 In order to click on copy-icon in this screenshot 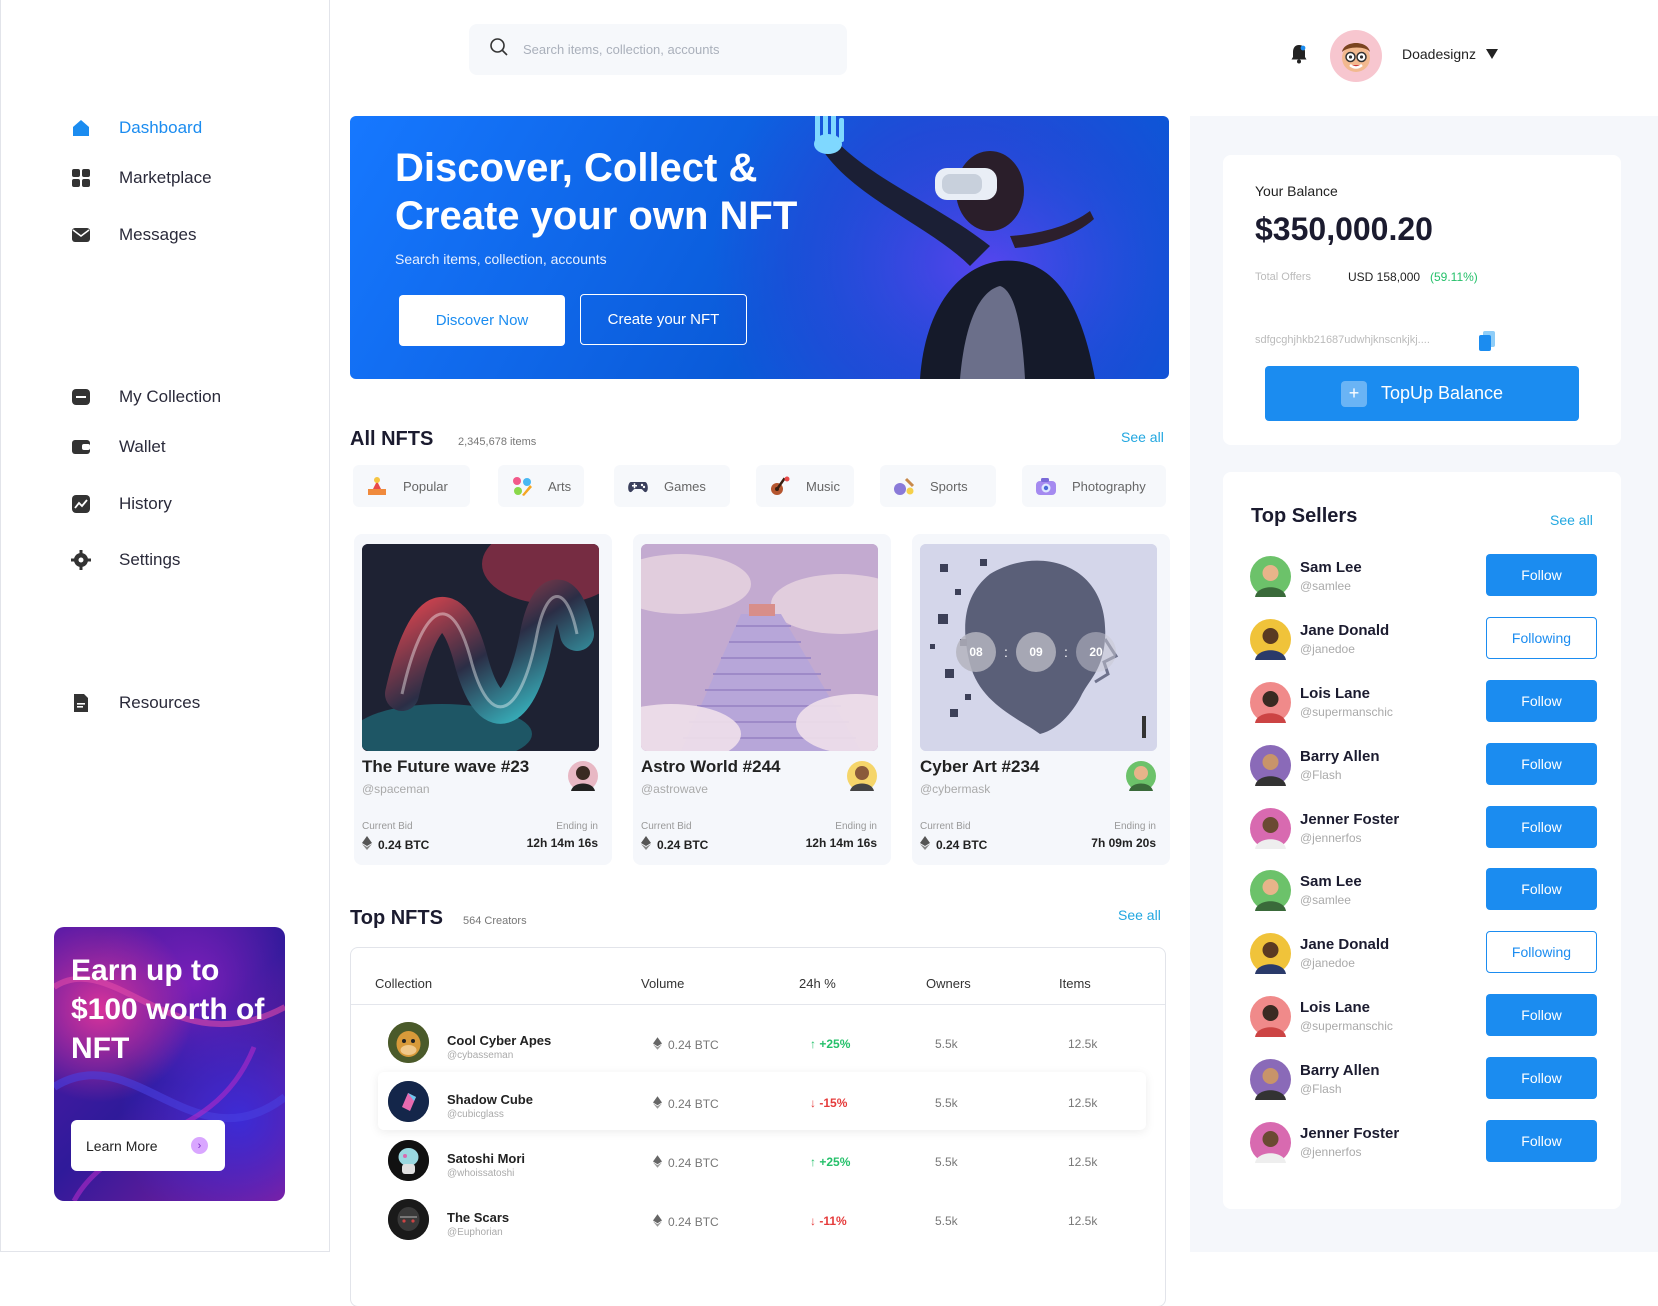, I will do `click(1487, 343)`.